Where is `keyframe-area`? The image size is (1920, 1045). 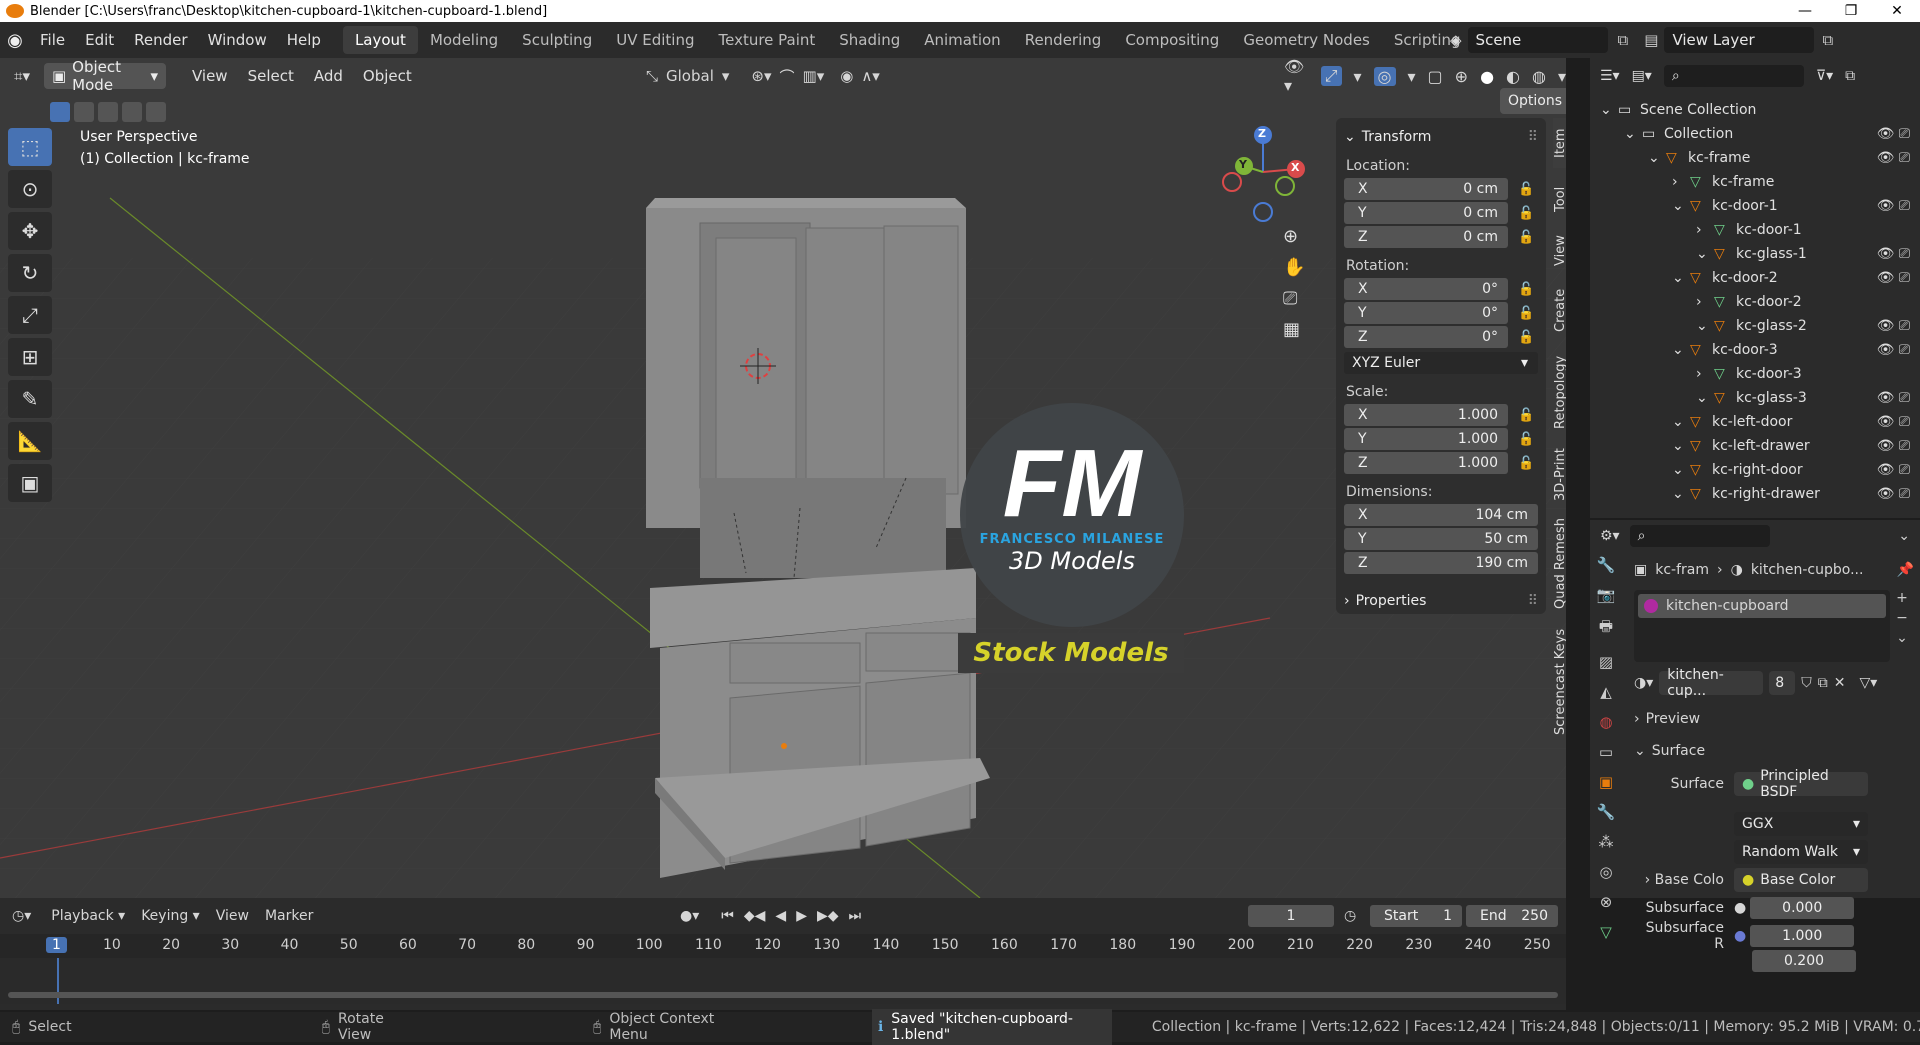 keyframe-area is located at coordinates (783, 981).